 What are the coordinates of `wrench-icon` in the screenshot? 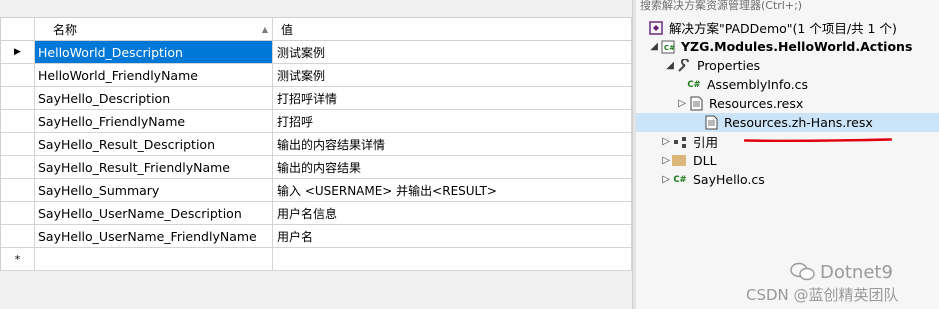 It's located at (684, 66).